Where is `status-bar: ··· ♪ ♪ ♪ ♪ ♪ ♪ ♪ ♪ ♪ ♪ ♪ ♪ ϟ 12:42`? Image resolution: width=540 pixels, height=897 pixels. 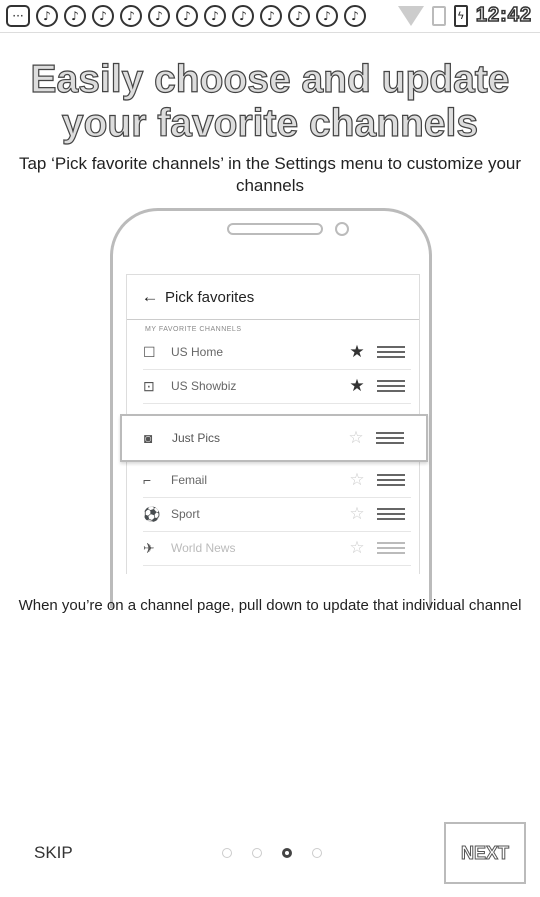
status-bar: ··· ♪ ♪ ♪ ♪ ♪ ♪ ♪ ♪ ♪ ♪ ♪ ♪ ϟ 12:42 is located at coordinates (270, 16).